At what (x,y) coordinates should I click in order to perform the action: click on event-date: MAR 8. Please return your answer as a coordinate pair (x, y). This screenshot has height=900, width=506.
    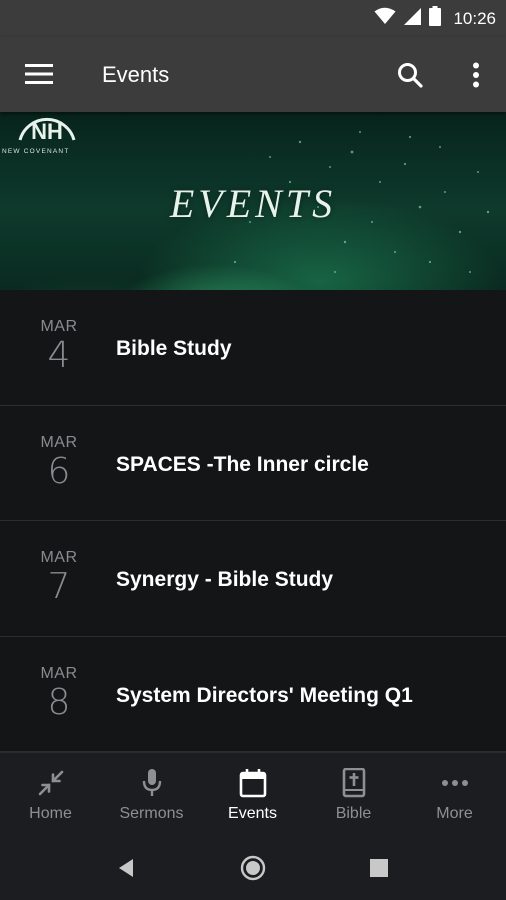
    Looking at the image, I should click on (59, 694).